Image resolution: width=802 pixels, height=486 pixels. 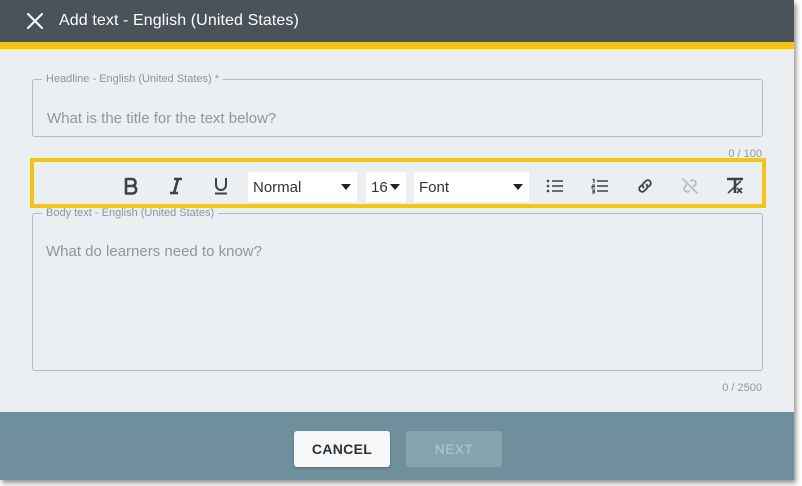 I want to click on close-icon, so click(x=35, y=21).